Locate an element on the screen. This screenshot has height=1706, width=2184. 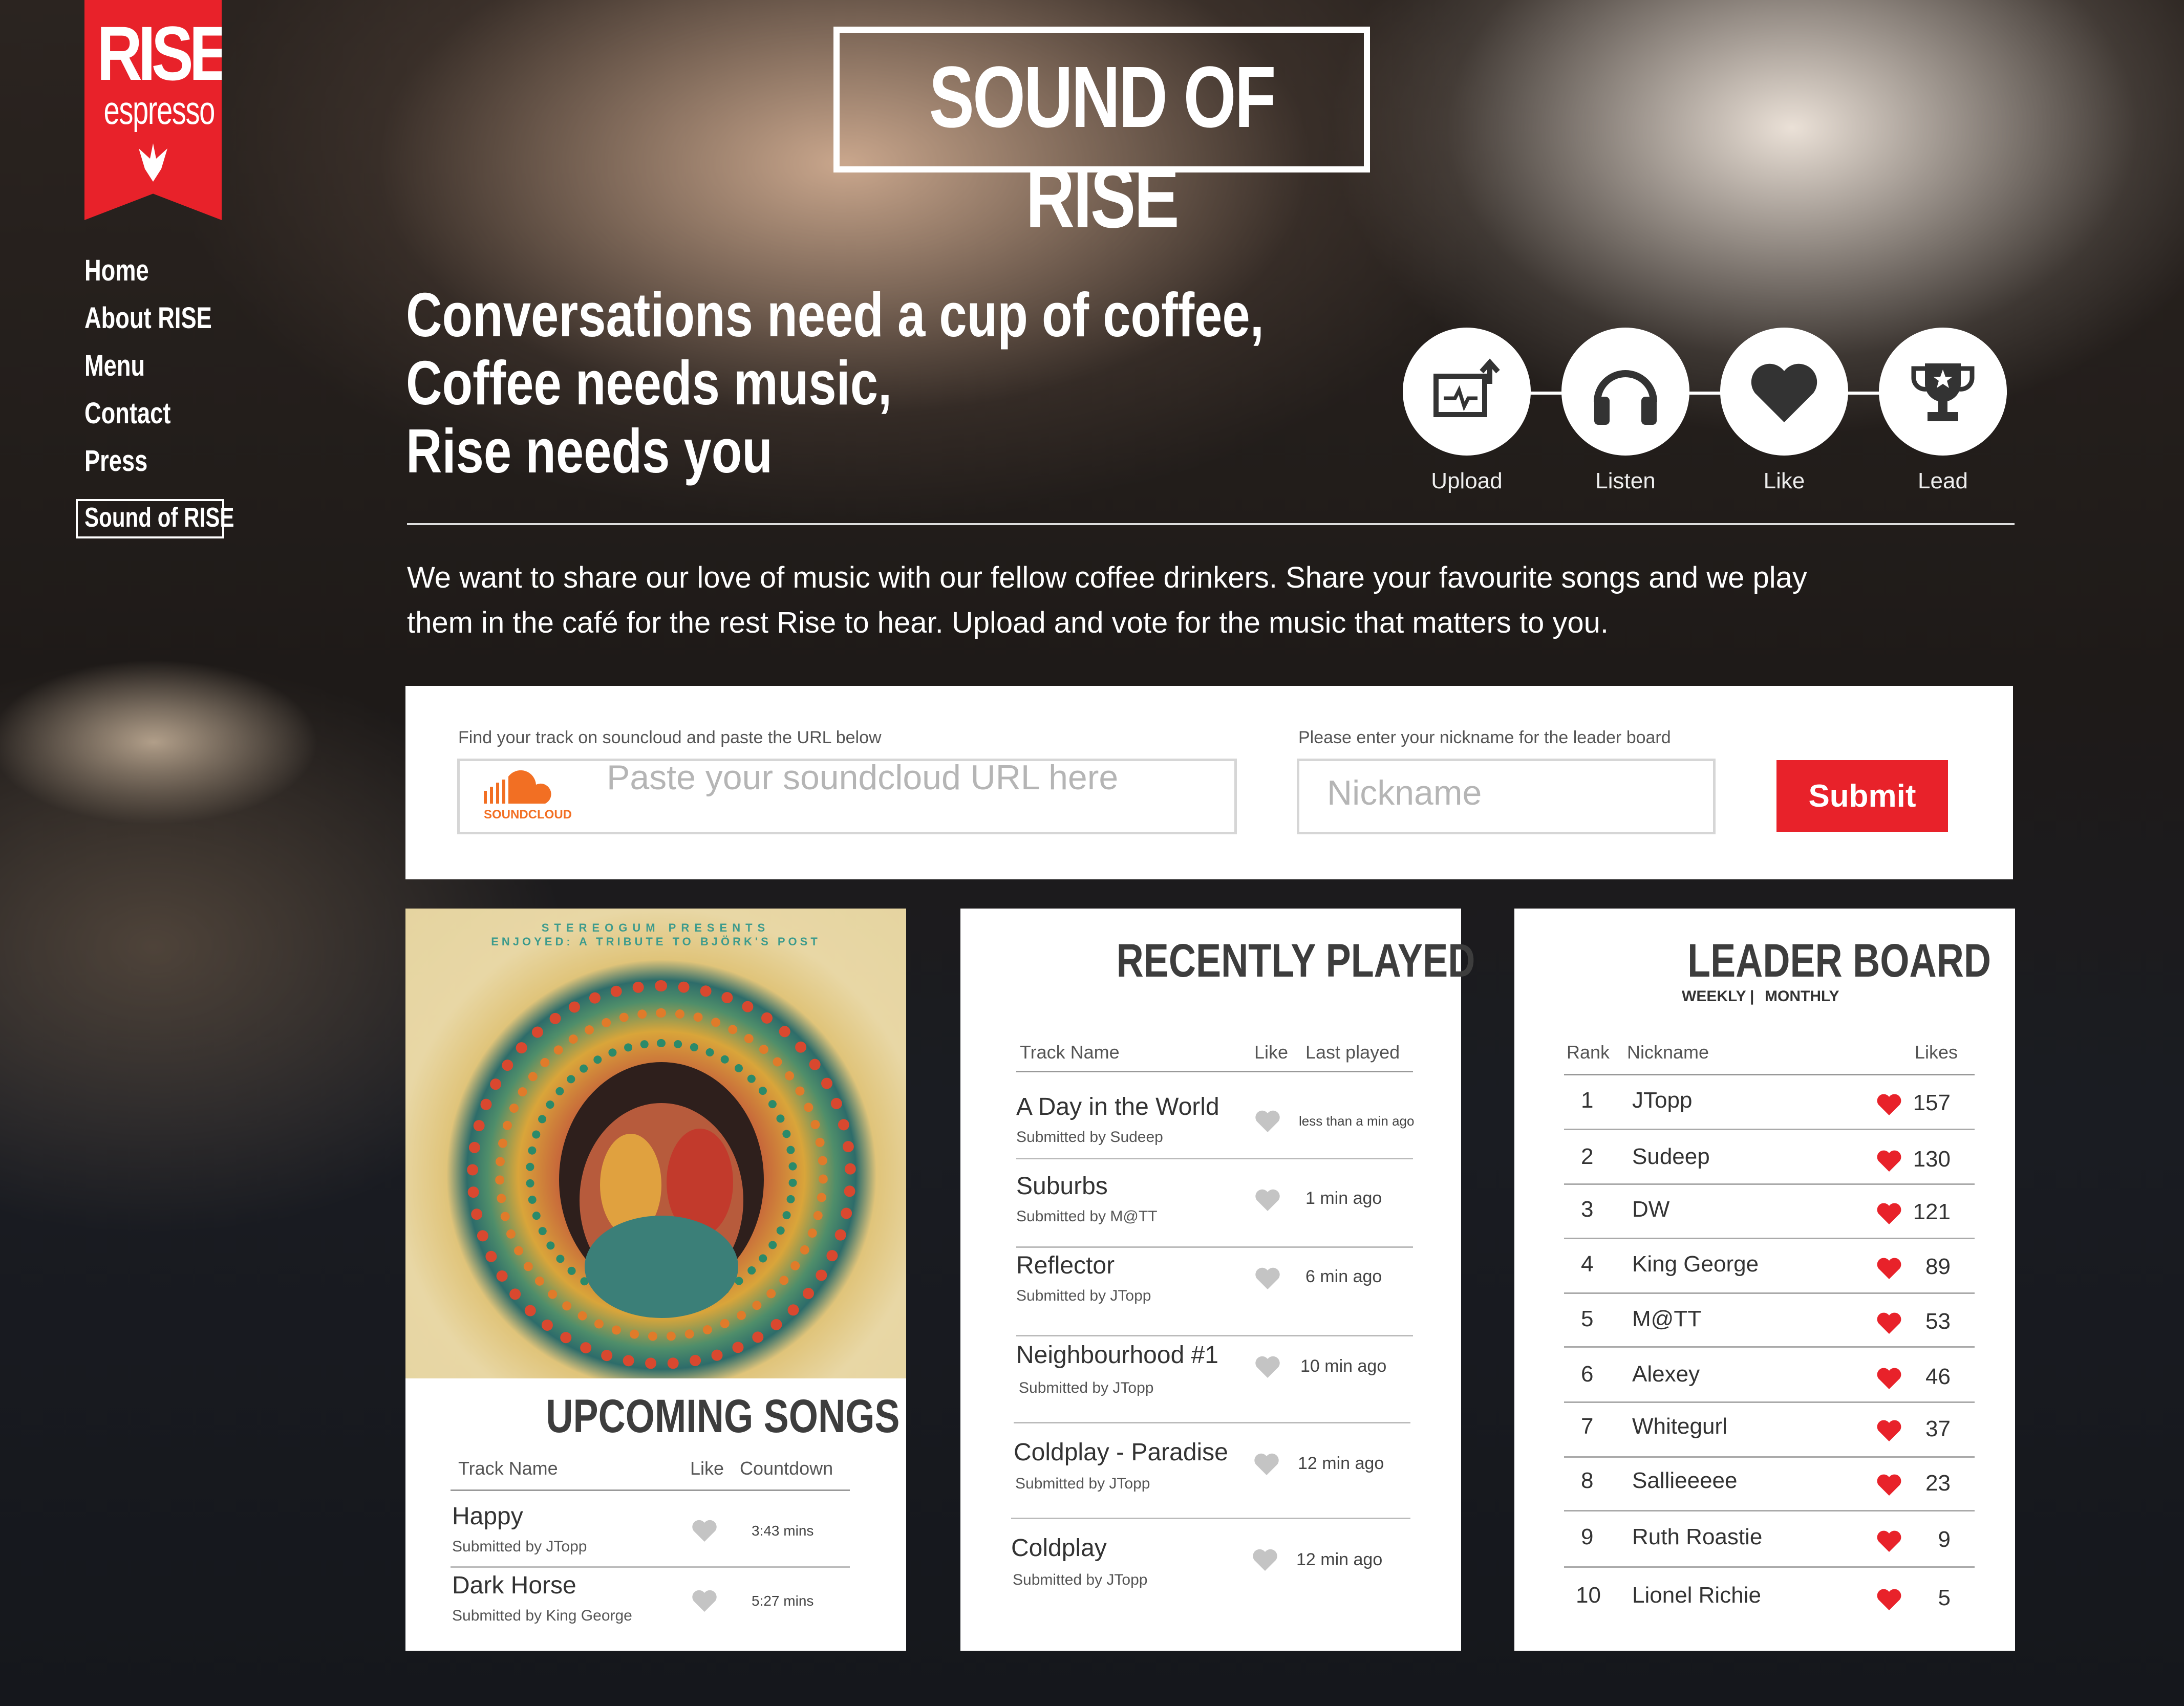
lb-likes: 157 is located at coordinates (1932, 1102).